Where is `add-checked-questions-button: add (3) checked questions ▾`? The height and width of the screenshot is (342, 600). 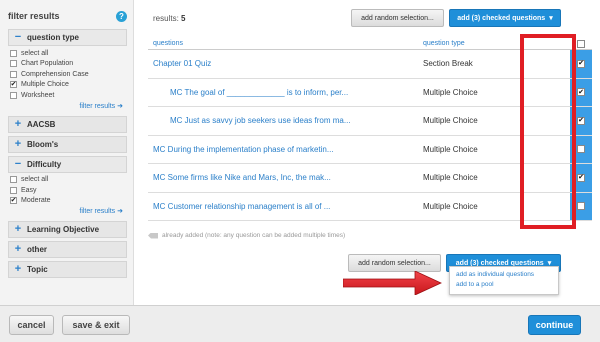
add-checked-questions-button: add (3) checked questions ▾ is located at coordinates (505, 18).